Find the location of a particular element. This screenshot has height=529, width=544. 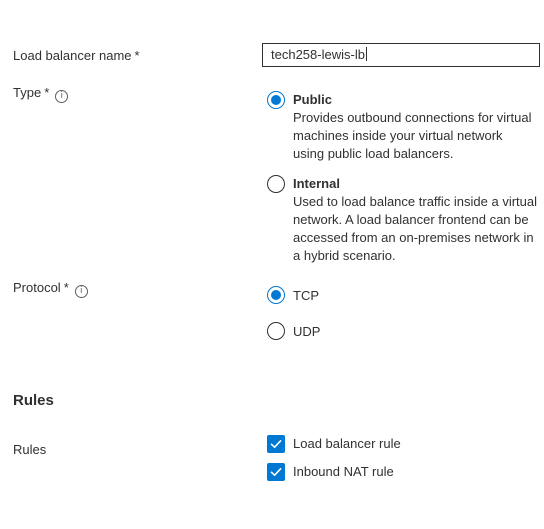

protocol-udp-radio is located at coordinates (276, 331).